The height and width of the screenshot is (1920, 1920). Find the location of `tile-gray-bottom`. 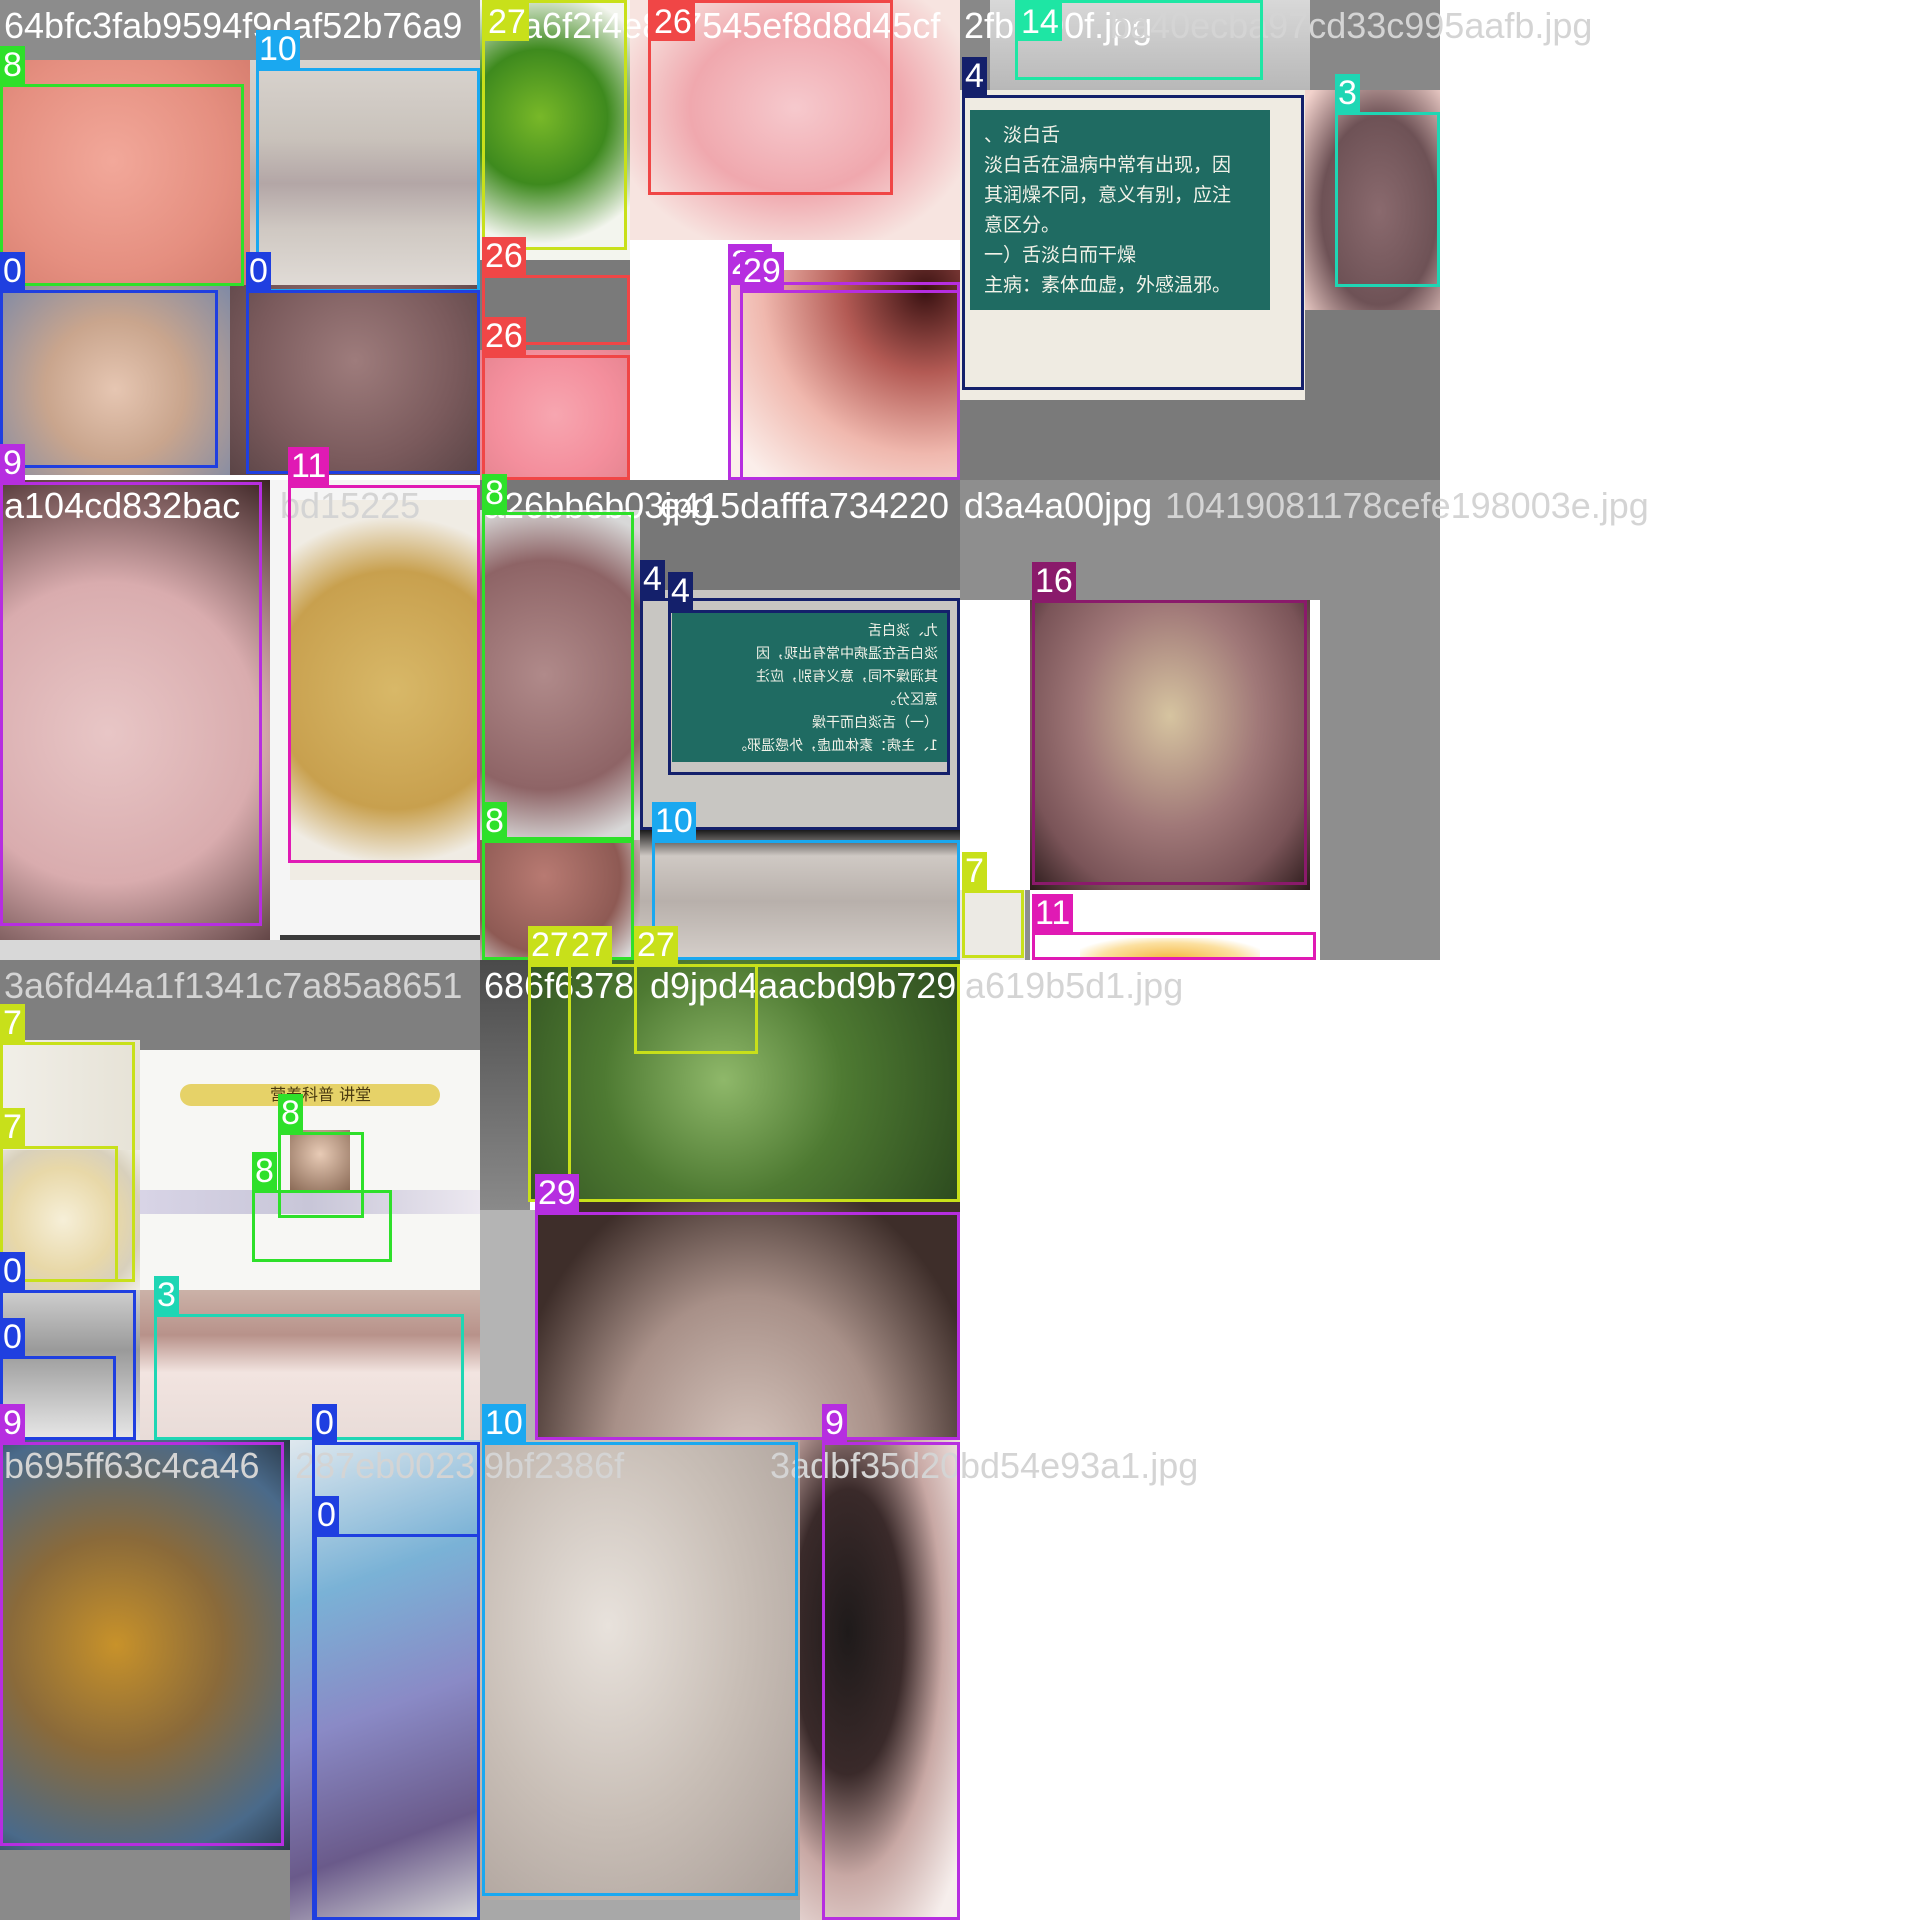

tile-gray-bottom is located at coordinates (640, 1910).